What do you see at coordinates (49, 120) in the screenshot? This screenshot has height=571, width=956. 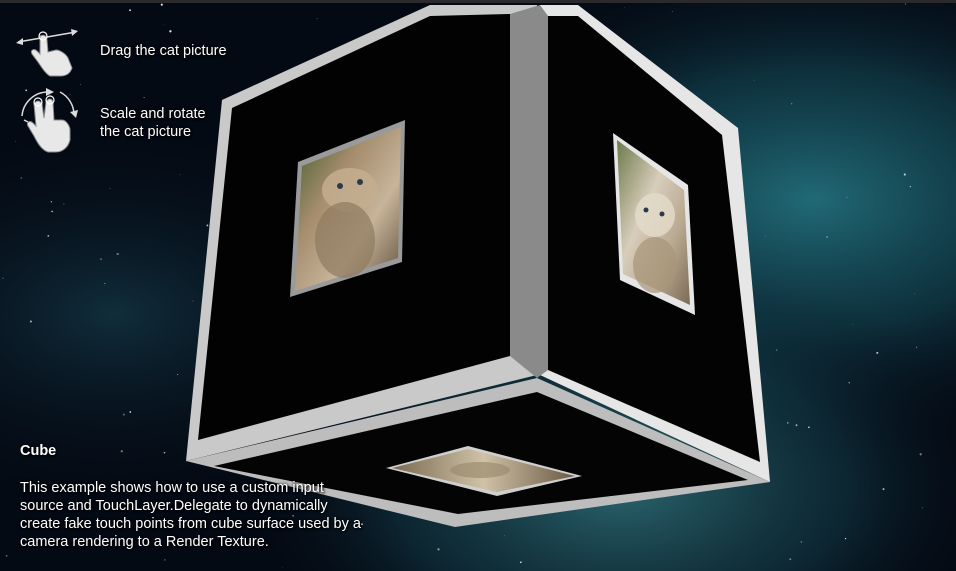 I see `rotate-hand-icon` at bounding box center [49, 120].